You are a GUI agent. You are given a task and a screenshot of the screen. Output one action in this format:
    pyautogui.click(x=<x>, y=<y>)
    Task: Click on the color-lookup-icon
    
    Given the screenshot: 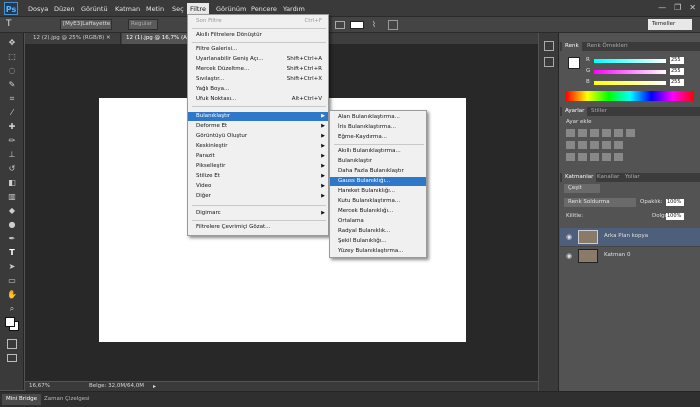 What is the action you would take?
    pyautogui.click(x=618, y=145)
    